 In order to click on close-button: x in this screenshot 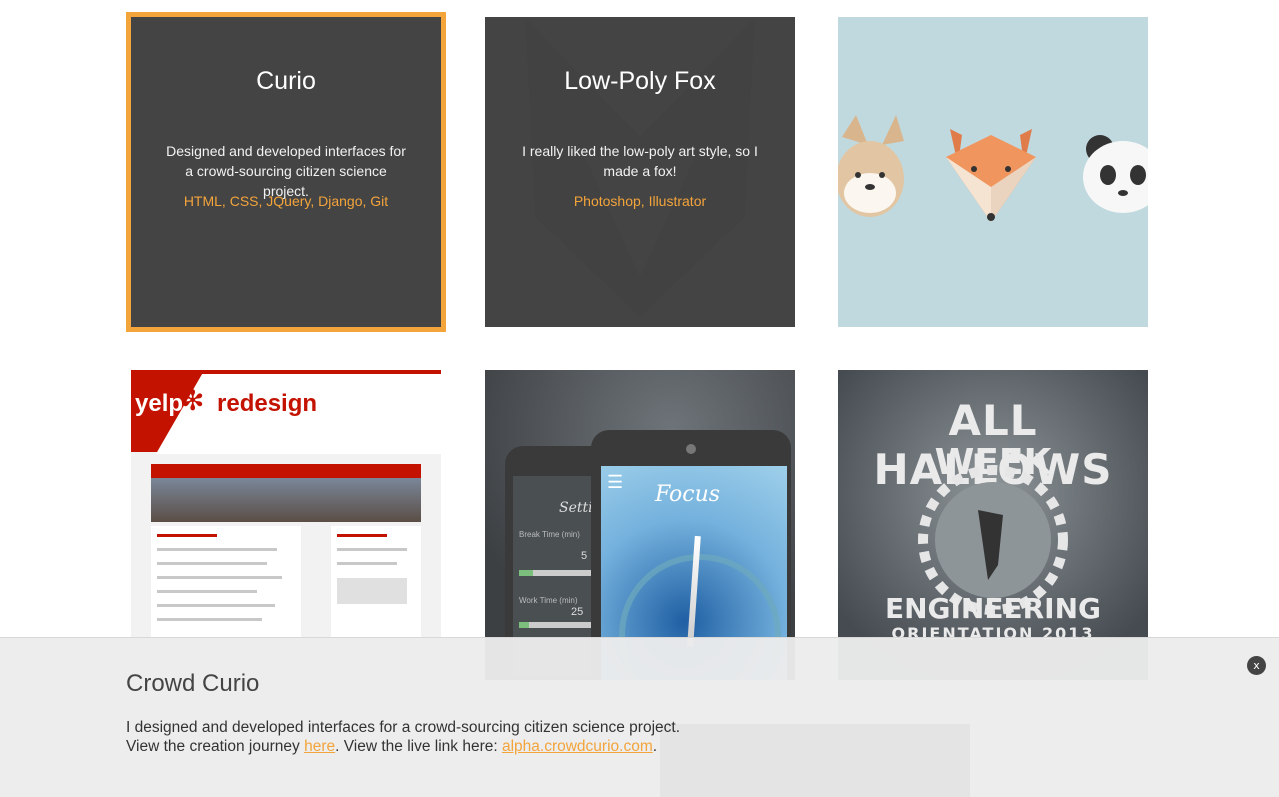, I will do `click(1256, 665)`.